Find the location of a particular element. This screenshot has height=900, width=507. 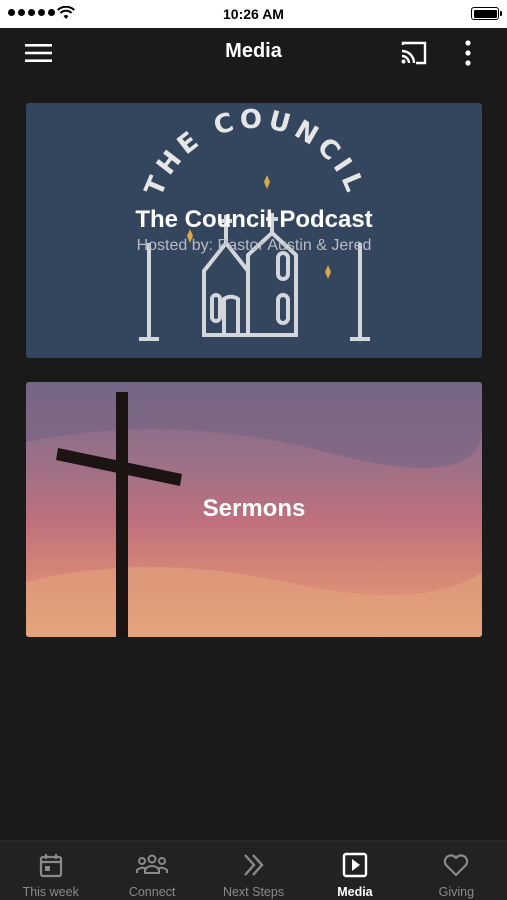

tab-label: Media is located at coordinates (355, 892).